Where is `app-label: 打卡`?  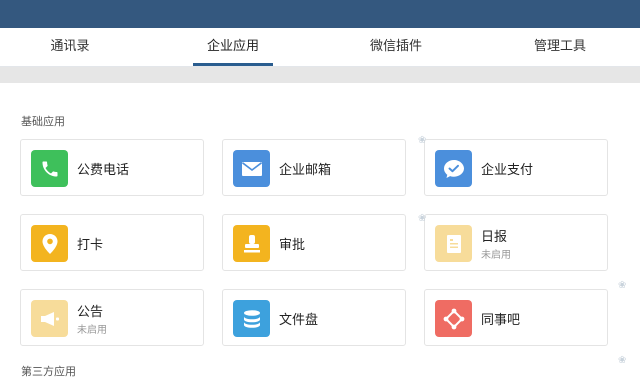
app-label: 打卡 is located at coordinates (90, 245).